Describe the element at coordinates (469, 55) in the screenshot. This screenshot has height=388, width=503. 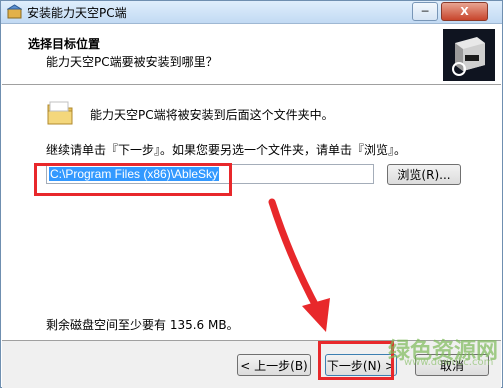
I see `installer-box-icon` at that location.